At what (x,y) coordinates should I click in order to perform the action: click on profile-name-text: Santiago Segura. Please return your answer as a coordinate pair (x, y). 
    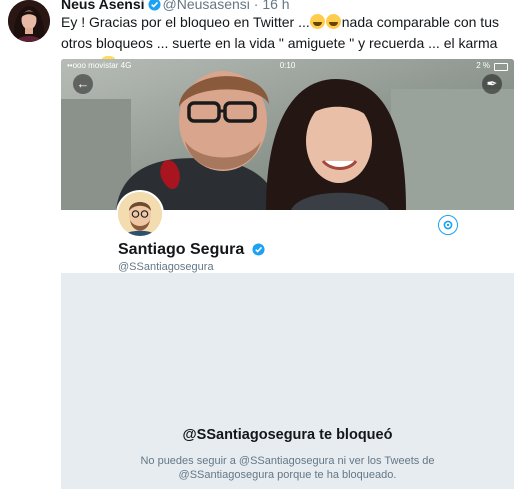
    Looking at the image, I should click on (181, 249).